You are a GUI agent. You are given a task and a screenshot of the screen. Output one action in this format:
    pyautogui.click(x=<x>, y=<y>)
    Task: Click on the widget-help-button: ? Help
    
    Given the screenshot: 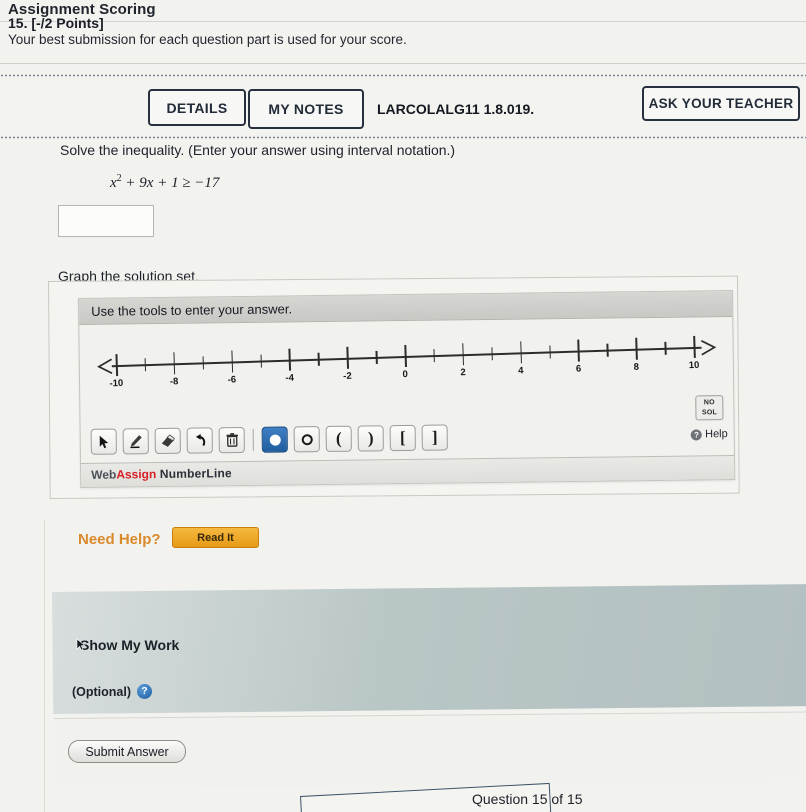 What is the action you would take?
    pyautogui.click(x=709, y=434)
    